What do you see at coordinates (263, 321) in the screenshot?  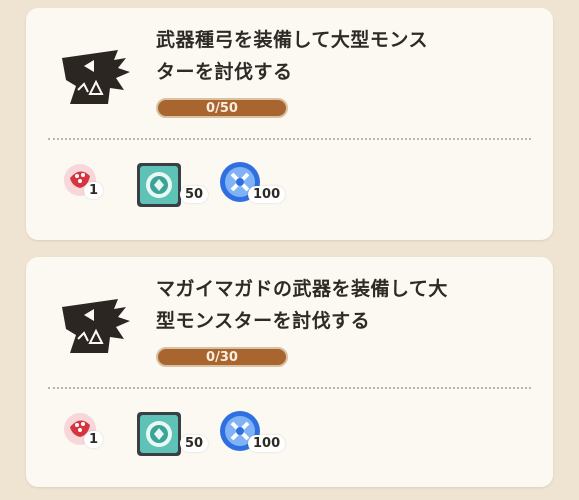 I see `quest-title-line: 型モンスターを討伐する` at bounding box center [263, 321].